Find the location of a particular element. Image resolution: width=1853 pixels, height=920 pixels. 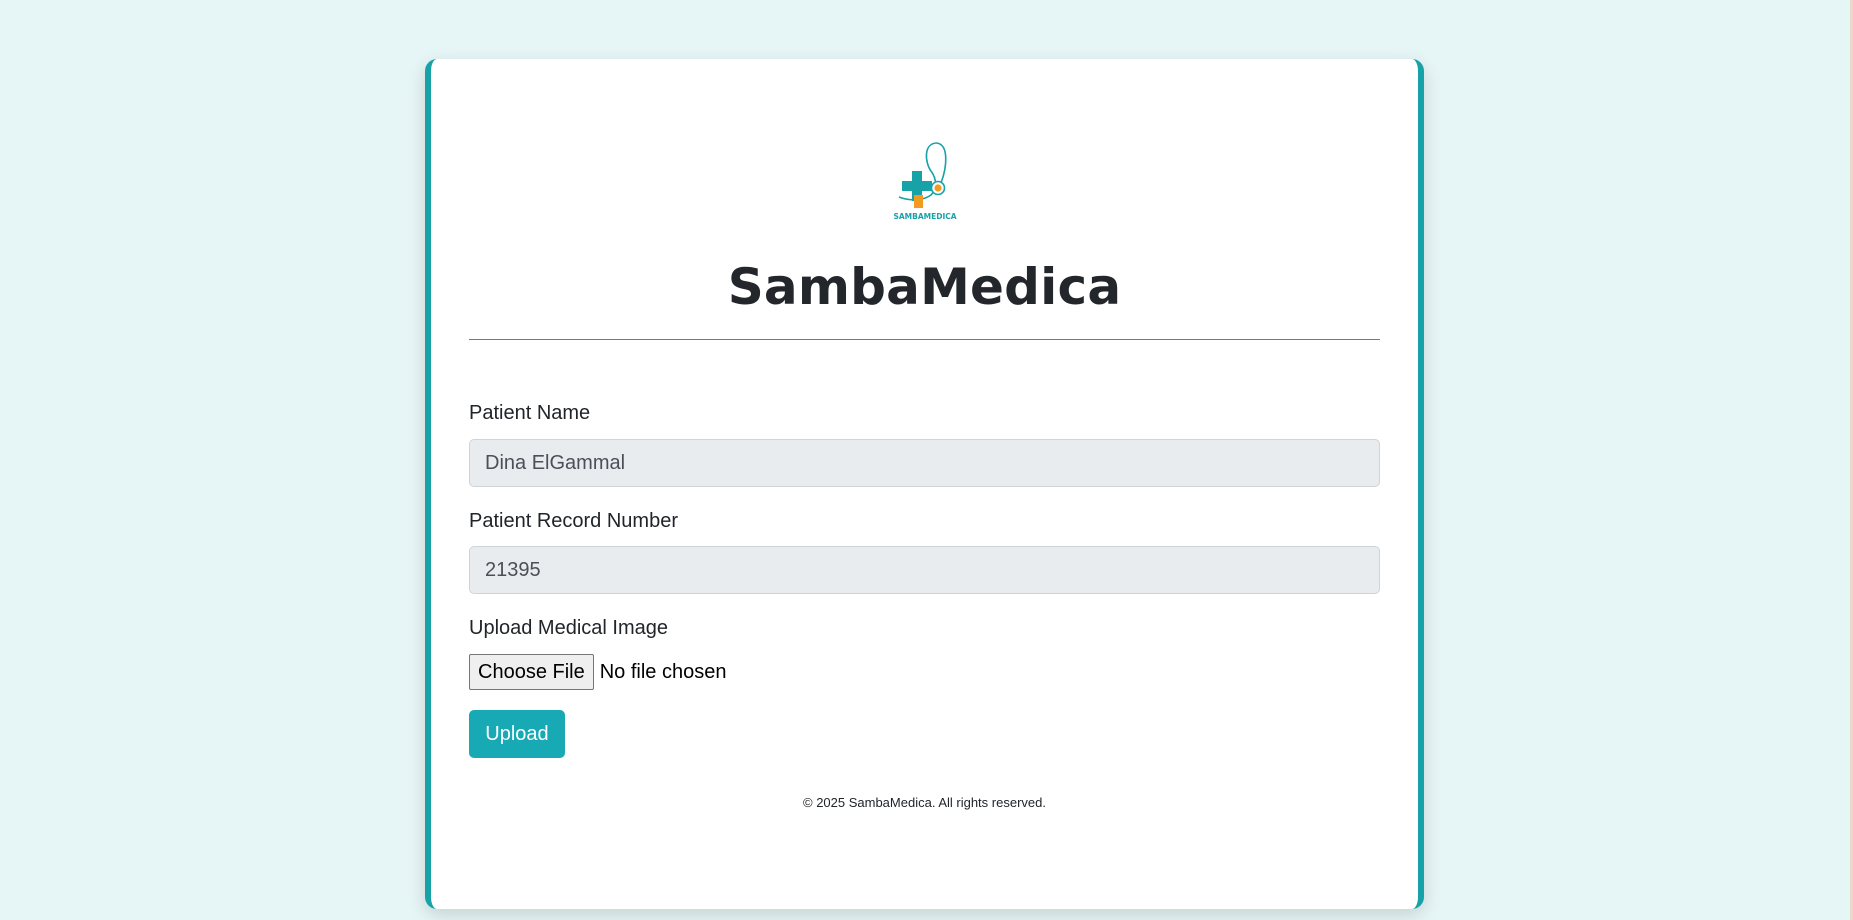

file-status-text: No file chosen is located at coordinates (663, 671).